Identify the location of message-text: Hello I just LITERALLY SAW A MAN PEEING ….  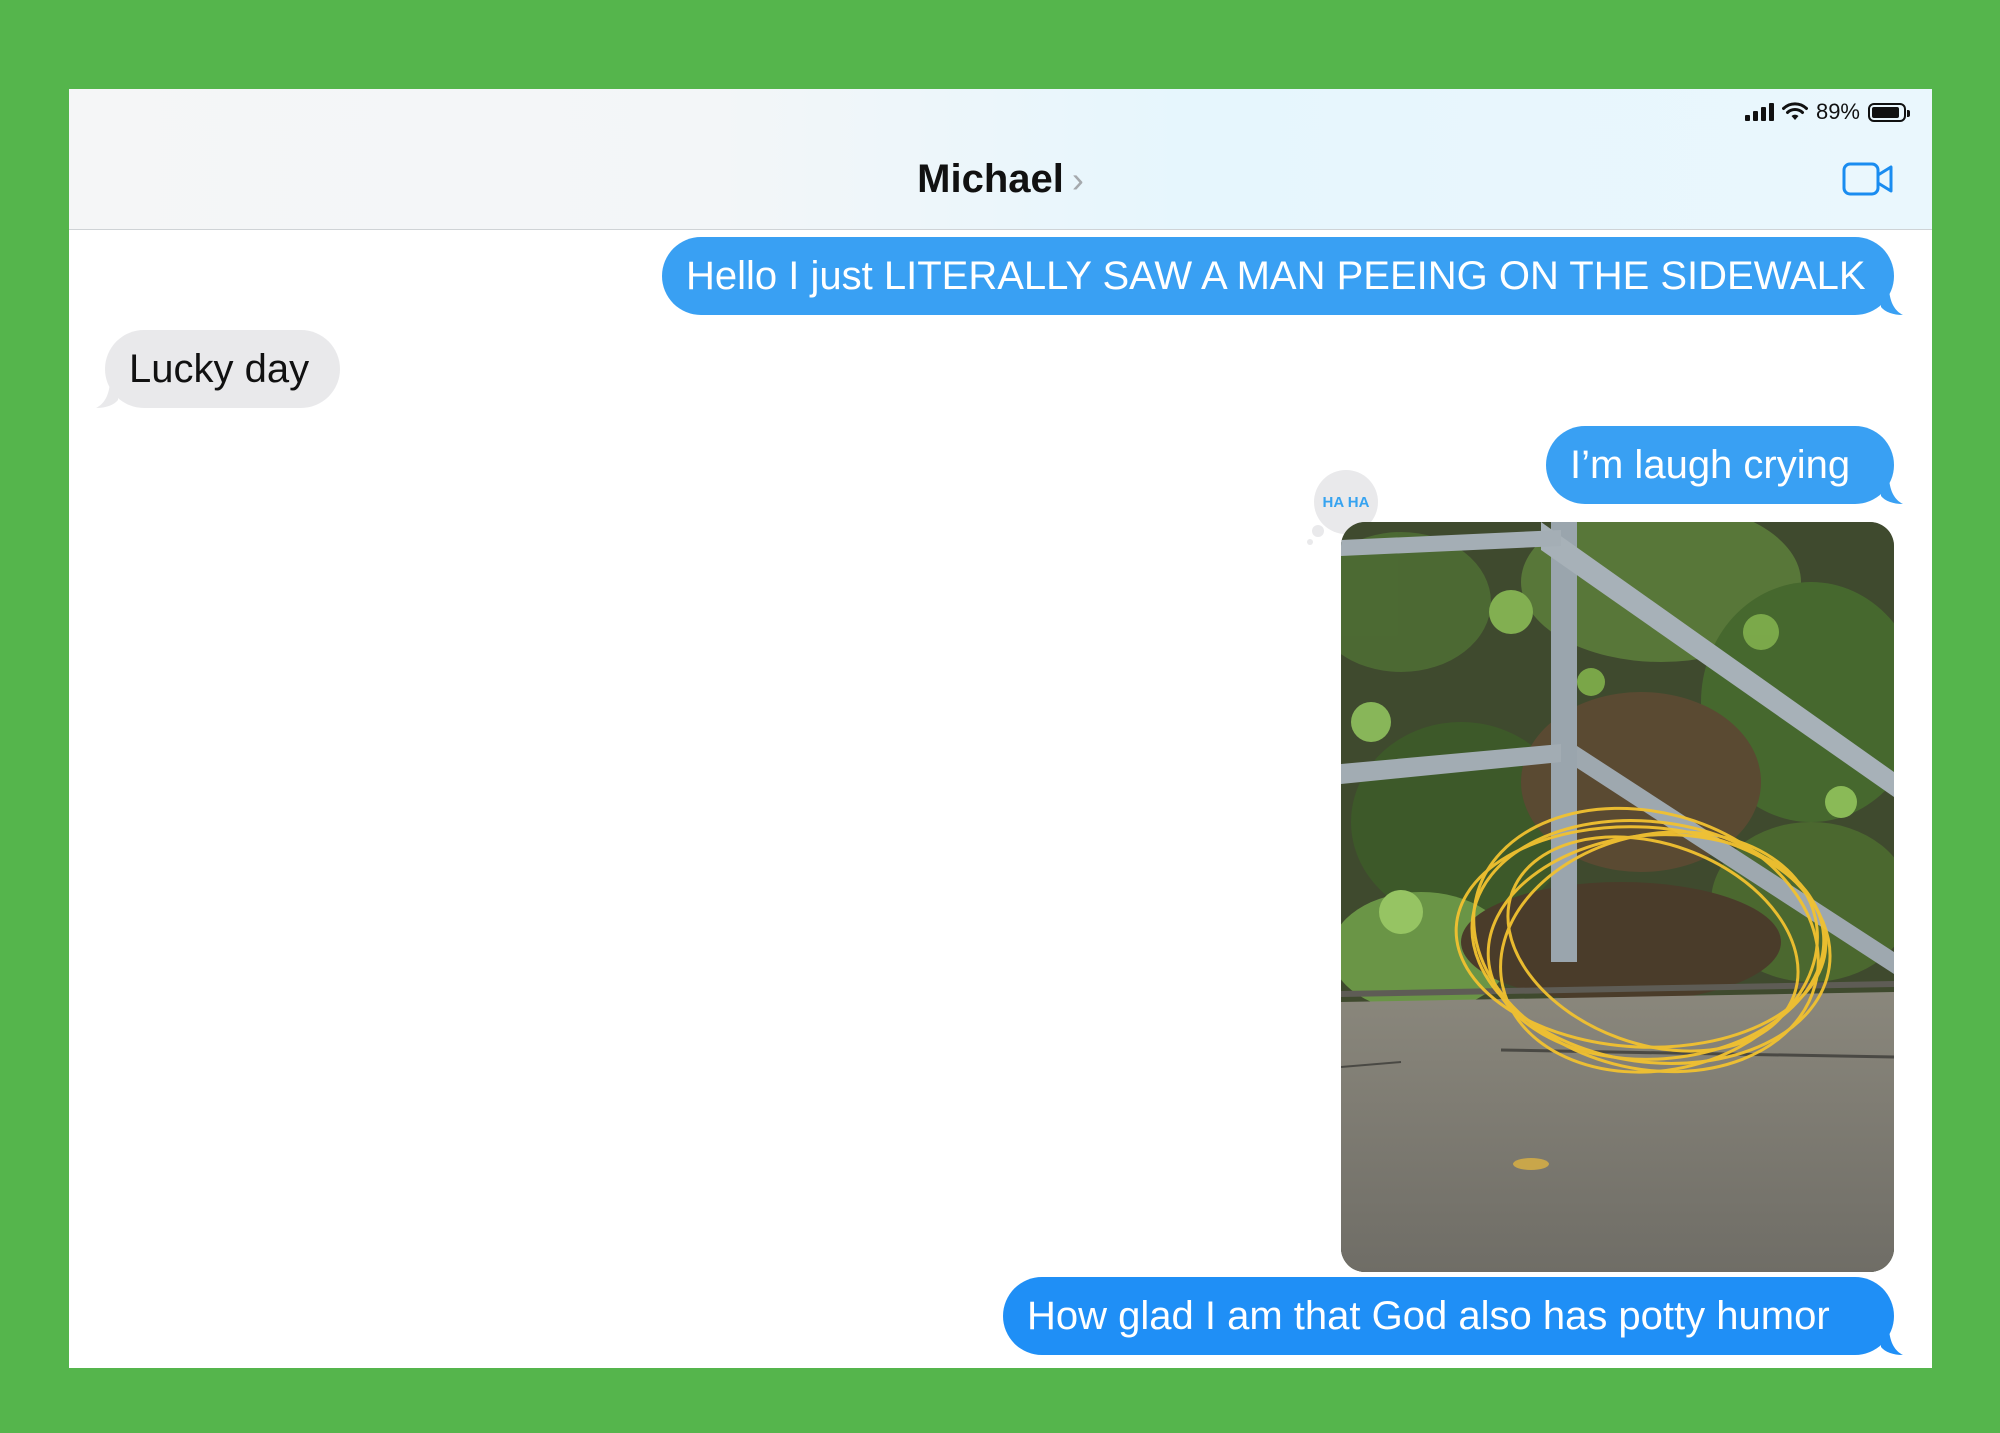
(1276, 276).